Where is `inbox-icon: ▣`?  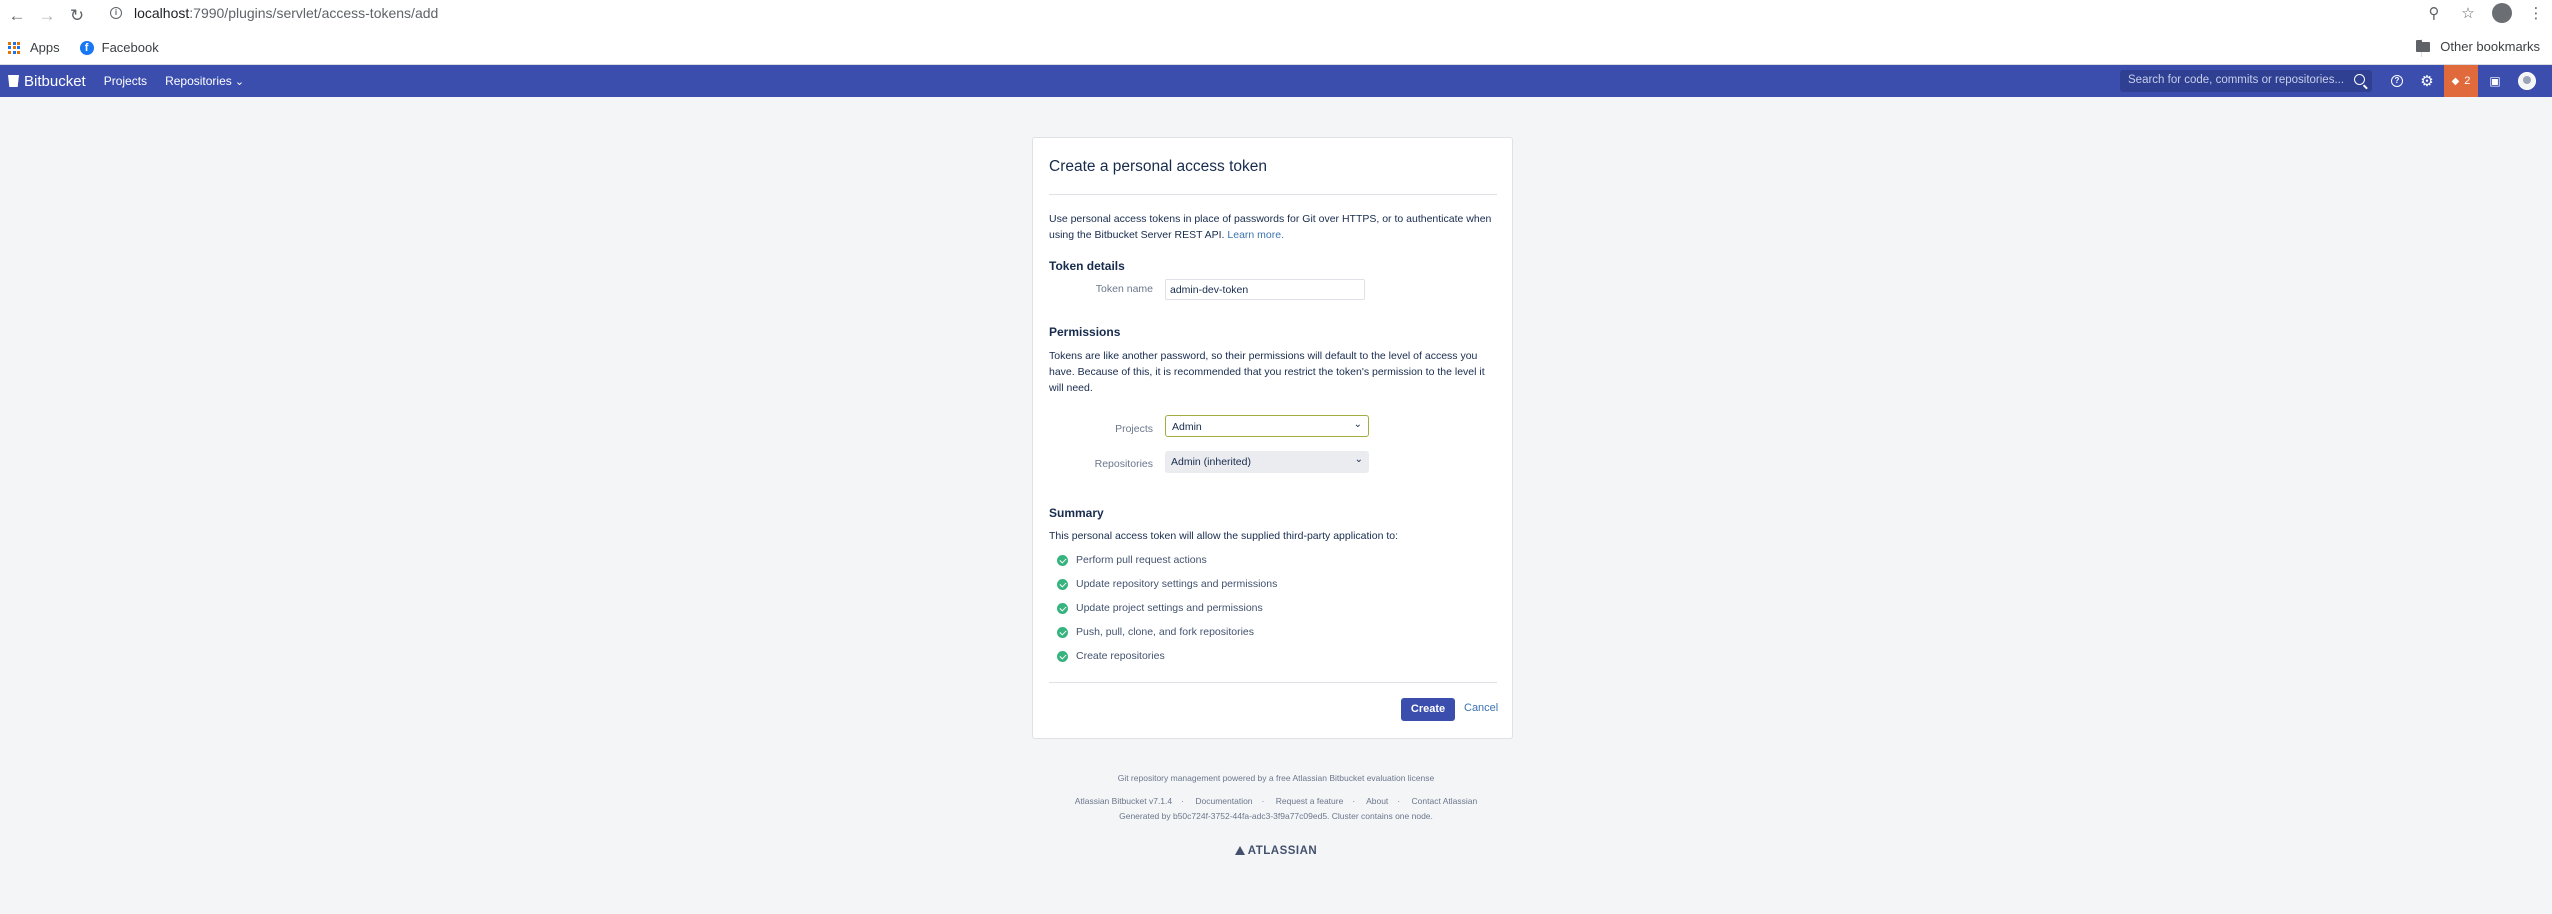 inbox-icon: ▣ is located at coordinates (2495, 81).